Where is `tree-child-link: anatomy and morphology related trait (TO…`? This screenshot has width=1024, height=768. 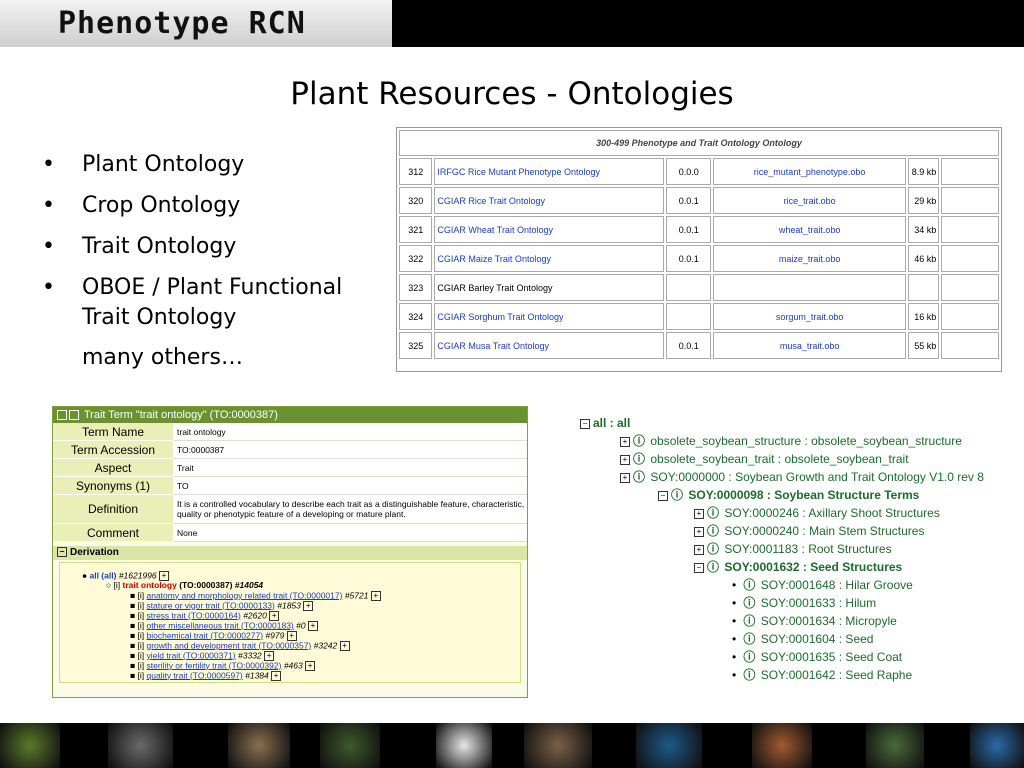
tree-child-link: anatomy and morphology related trait (TO… is located at coordinates (245, 595).